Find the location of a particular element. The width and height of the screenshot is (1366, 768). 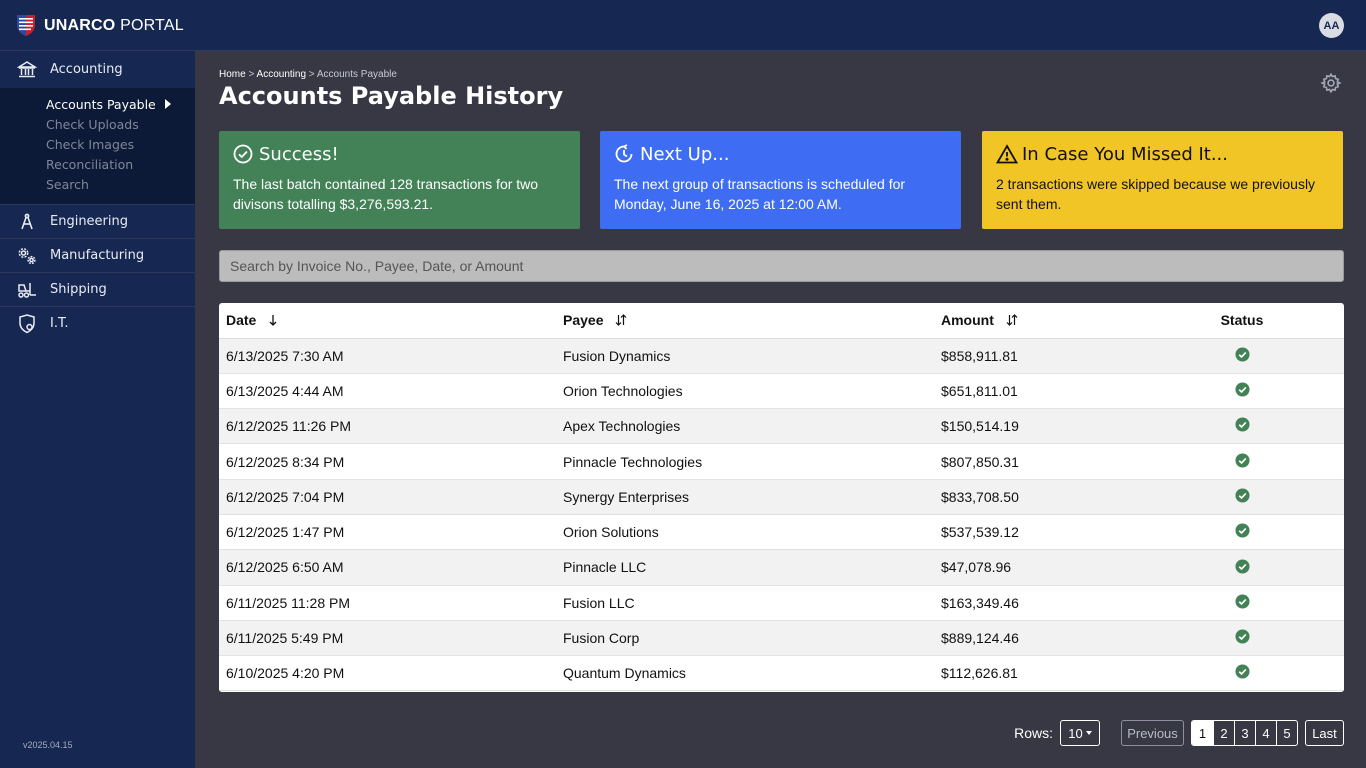

column-header-amount: Amount is located at coordinates (1062, 321).